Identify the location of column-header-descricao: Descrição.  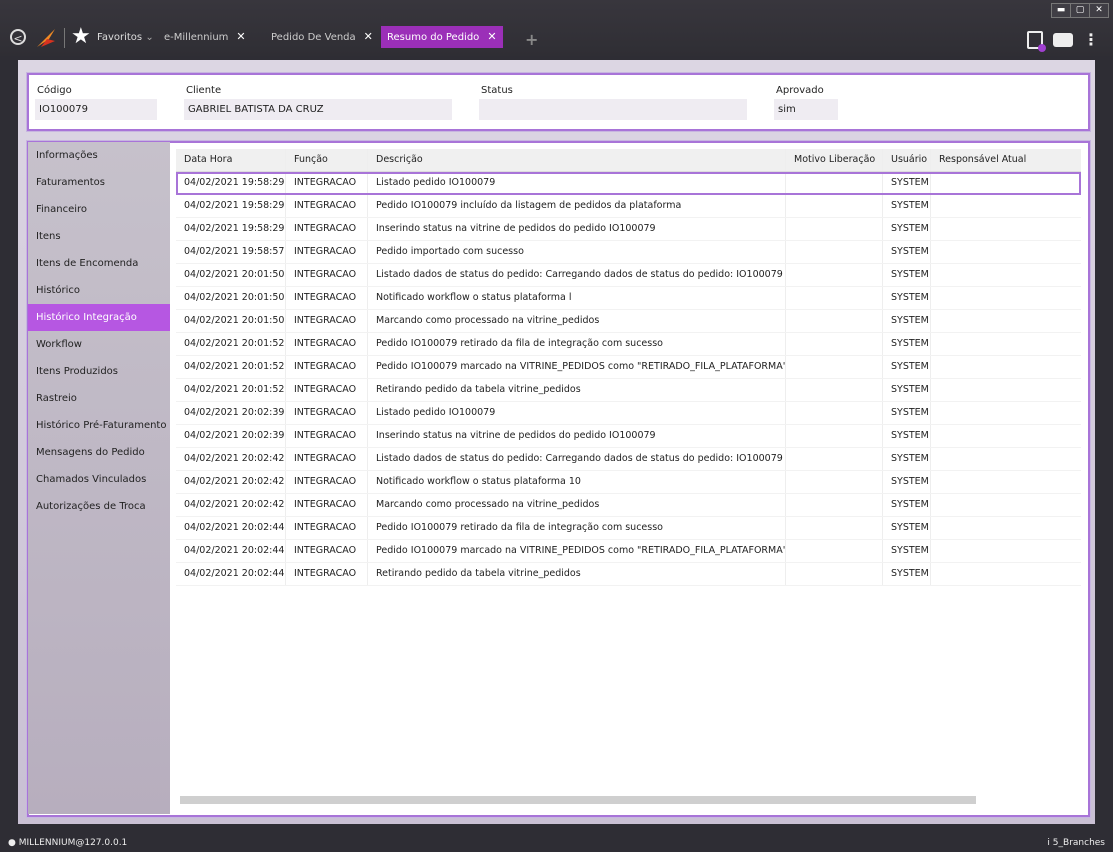
(577, 160).